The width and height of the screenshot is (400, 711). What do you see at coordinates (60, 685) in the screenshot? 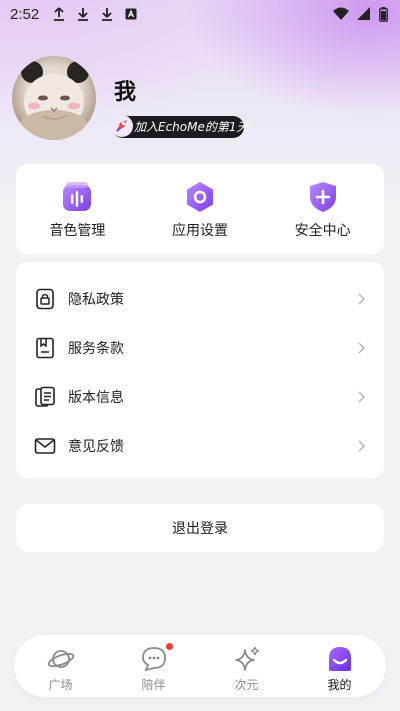
I see `nav-label: 广场` at bounding box center [60, 685].